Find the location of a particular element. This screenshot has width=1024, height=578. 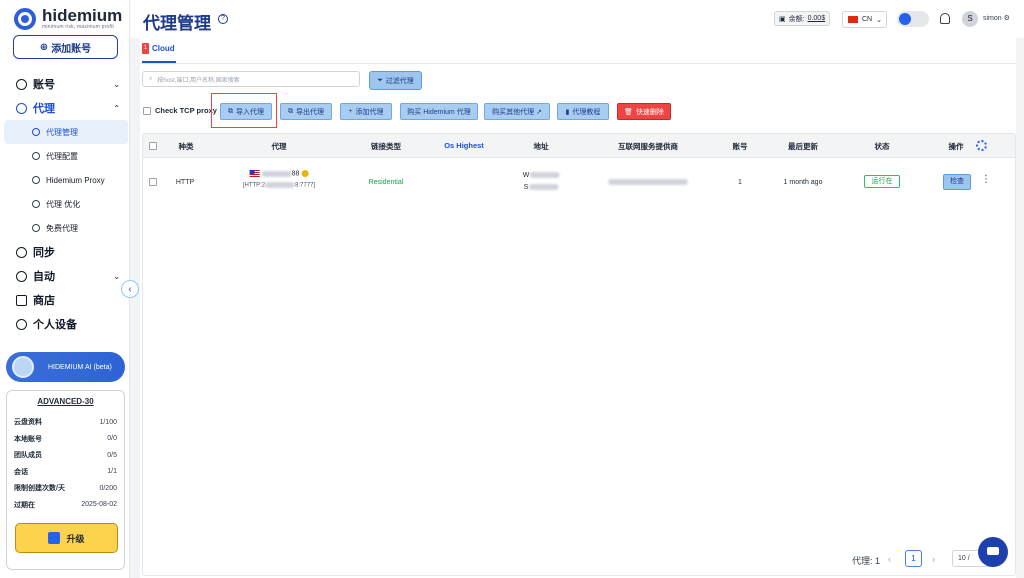

col-os-highest: Os Highest is located at coordinates (464, 145).